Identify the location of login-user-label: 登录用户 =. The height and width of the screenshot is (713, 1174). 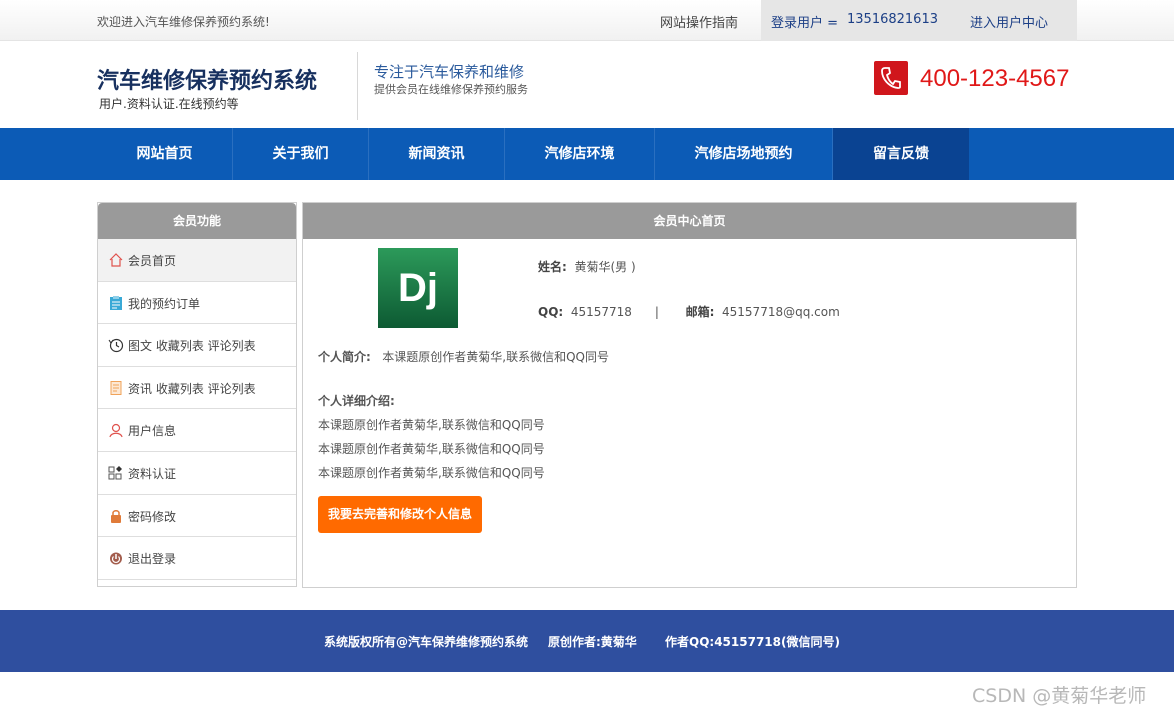
(805, 23).